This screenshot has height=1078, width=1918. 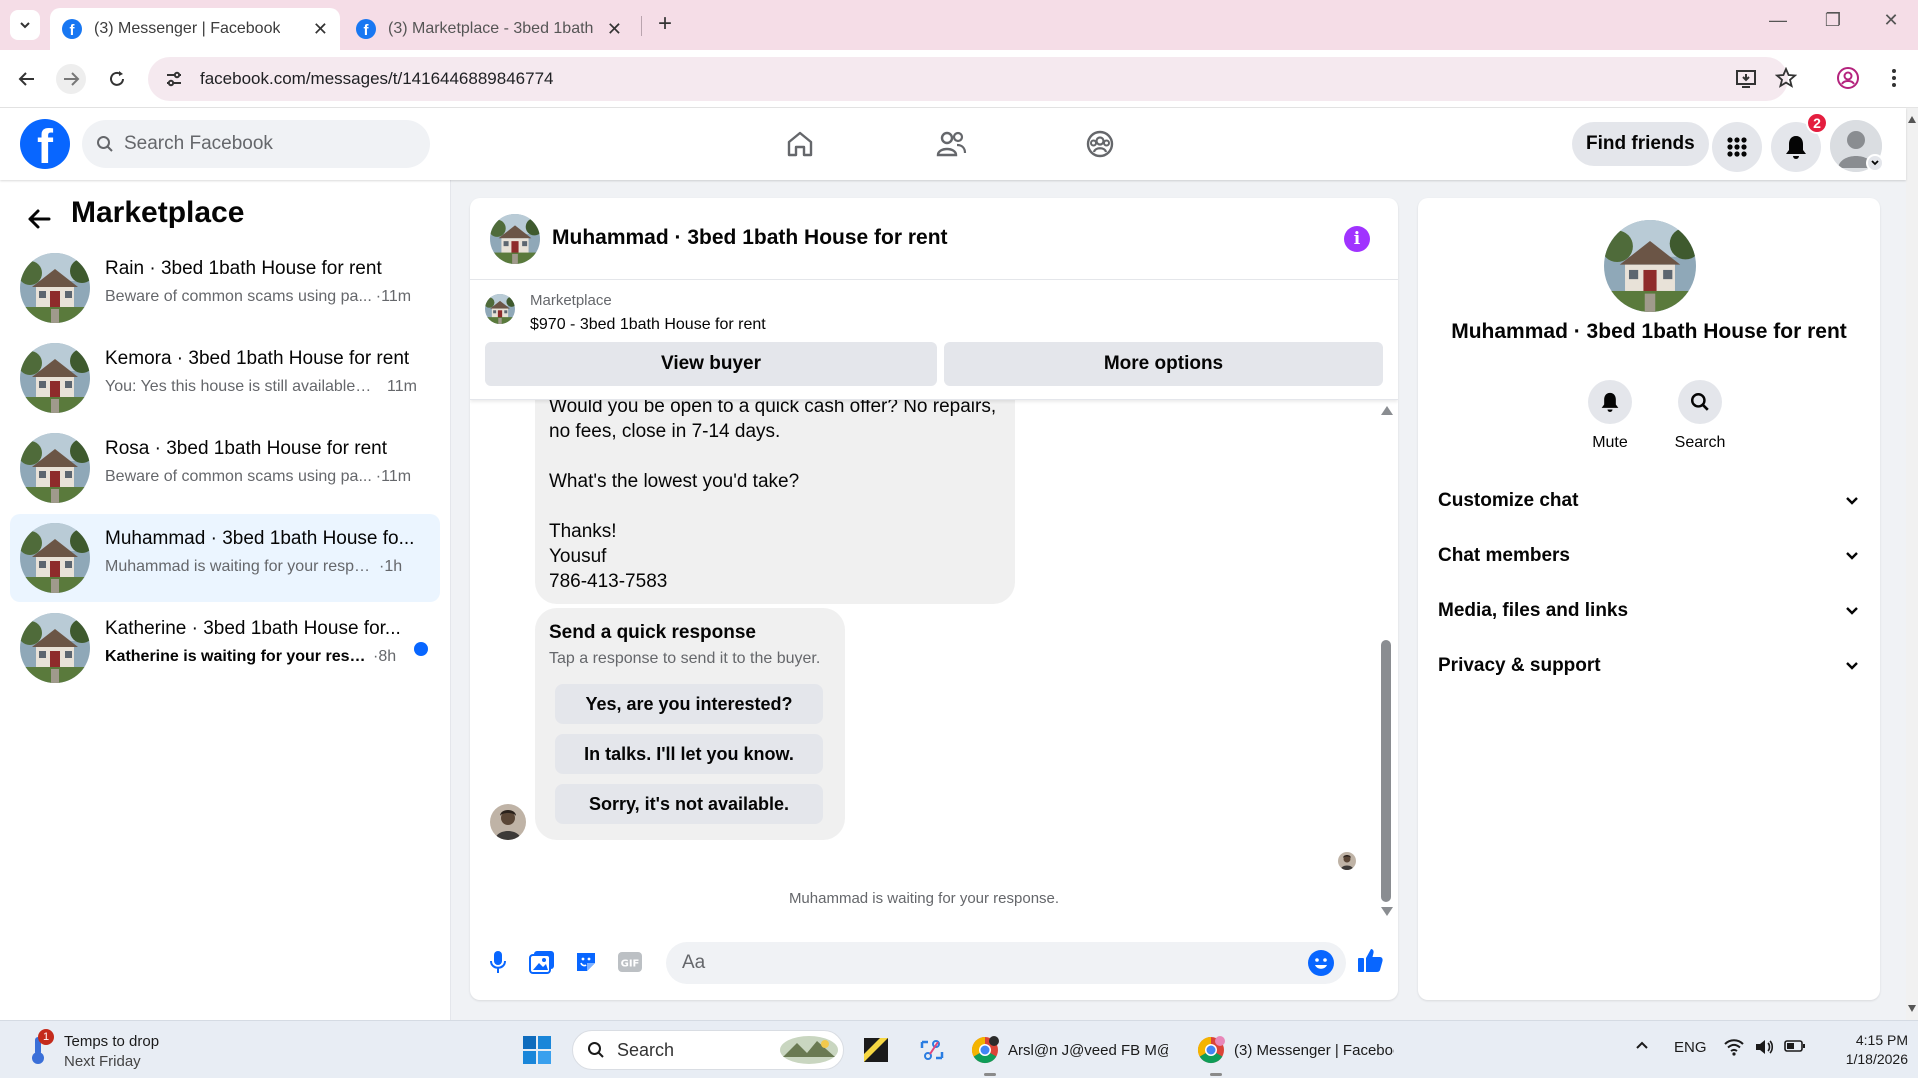 What do you see at coordinates (1746, 78) in the screenshot?
I see `install-app-button` at bounding box center [1746, 78].